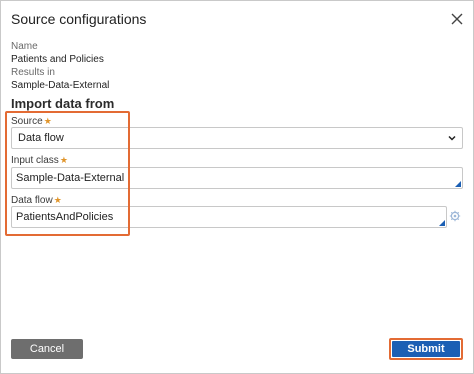  I want to click on close-icon, so click(457, 19).